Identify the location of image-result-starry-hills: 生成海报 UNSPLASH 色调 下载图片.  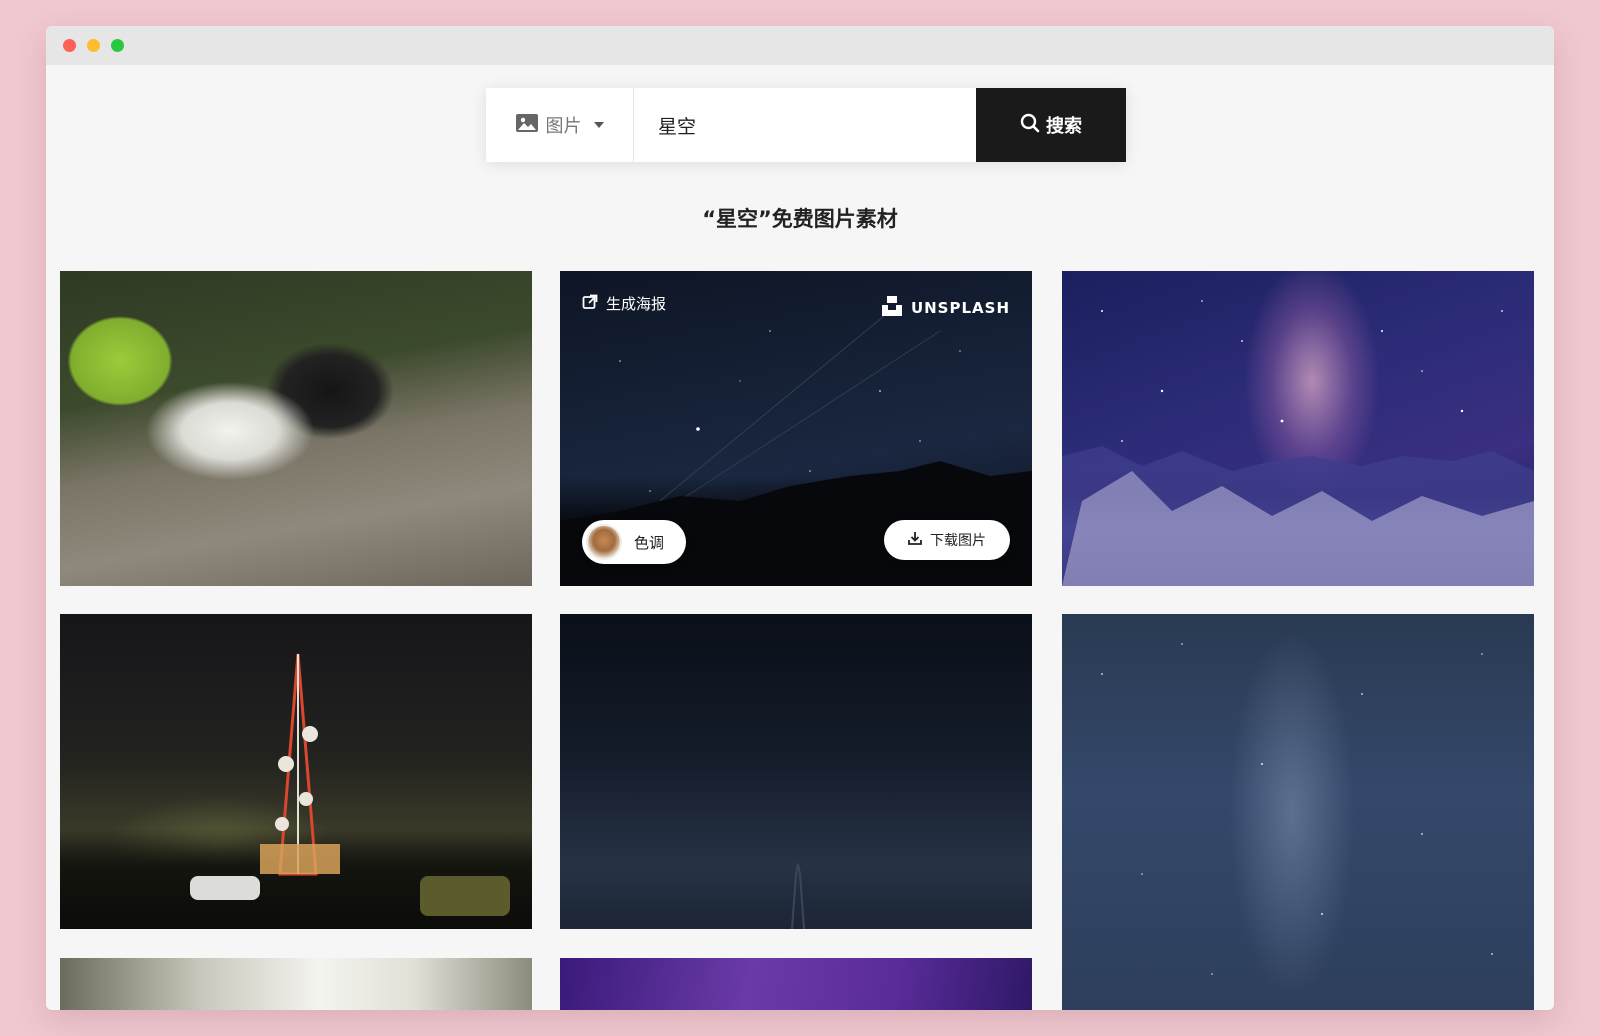
(796, 428).